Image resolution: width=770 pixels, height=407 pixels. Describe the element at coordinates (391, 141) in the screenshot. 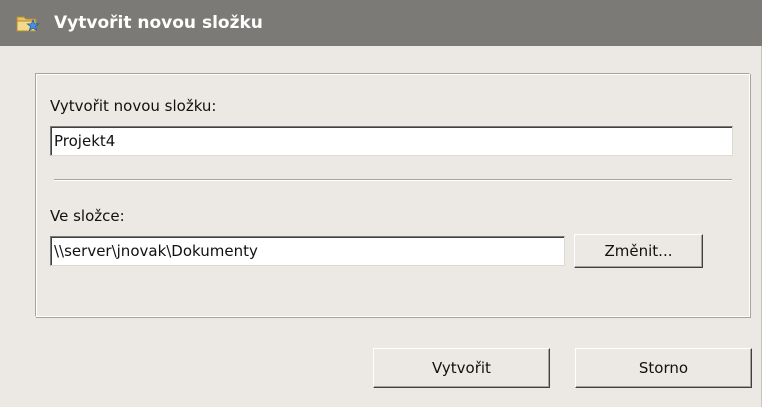

I see `new-folder-name-input: Projekt4` at that location.